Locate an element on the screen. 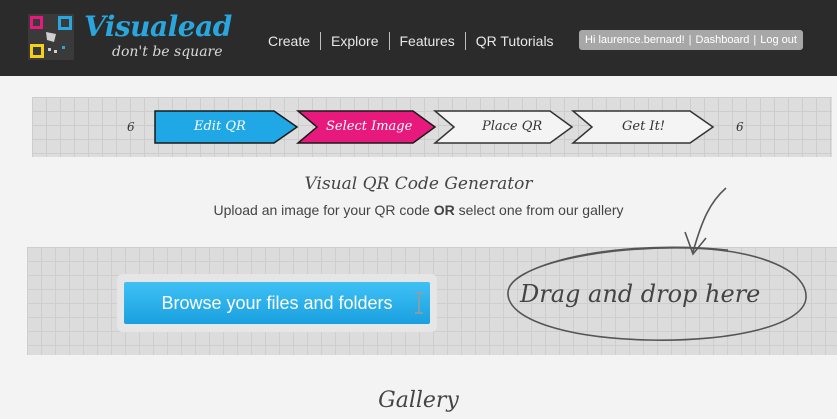 This screenshot has height=419, width=837. visualead-logo-icon is located at coordinates (51, 37).